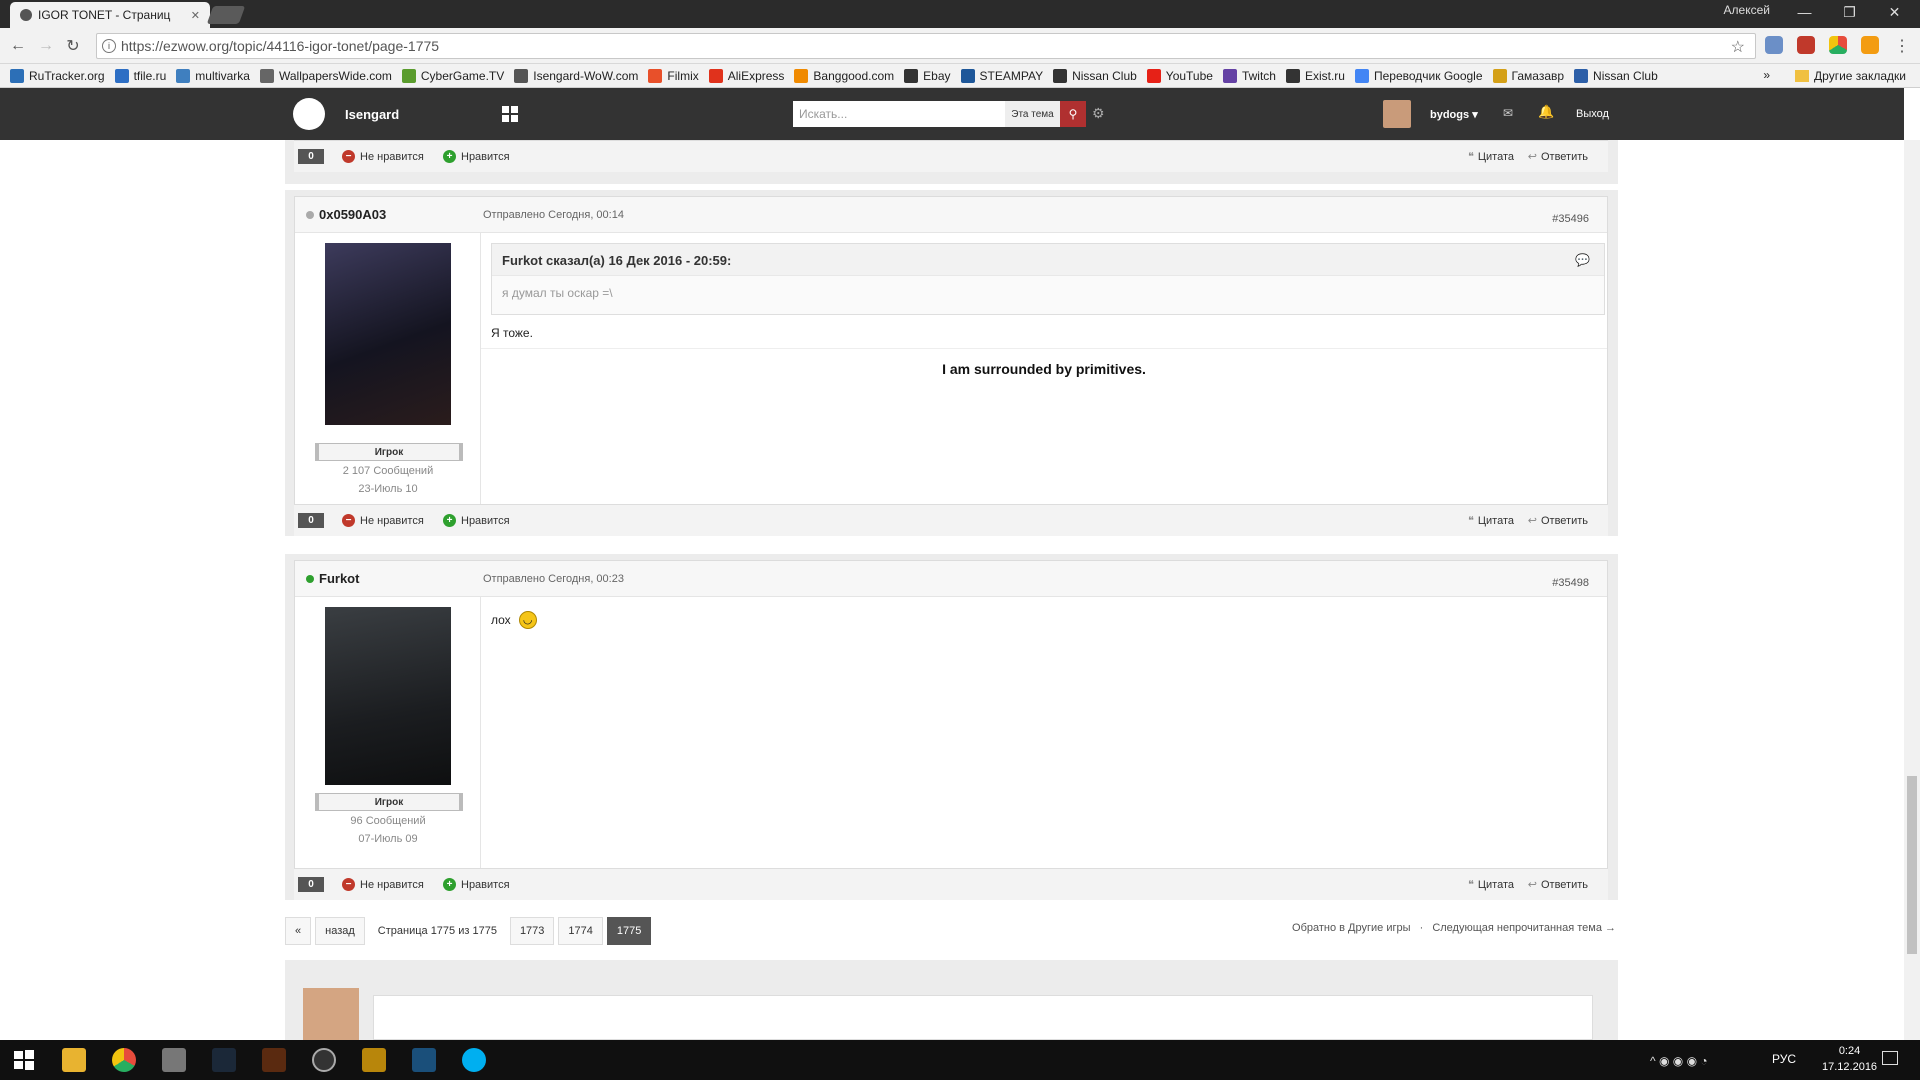 The image size is (1920, 1080). What do you see at coordinates (424, 1060) in the screenshot?
I see `battlenet-icon` at bounding box center [424, 1060].